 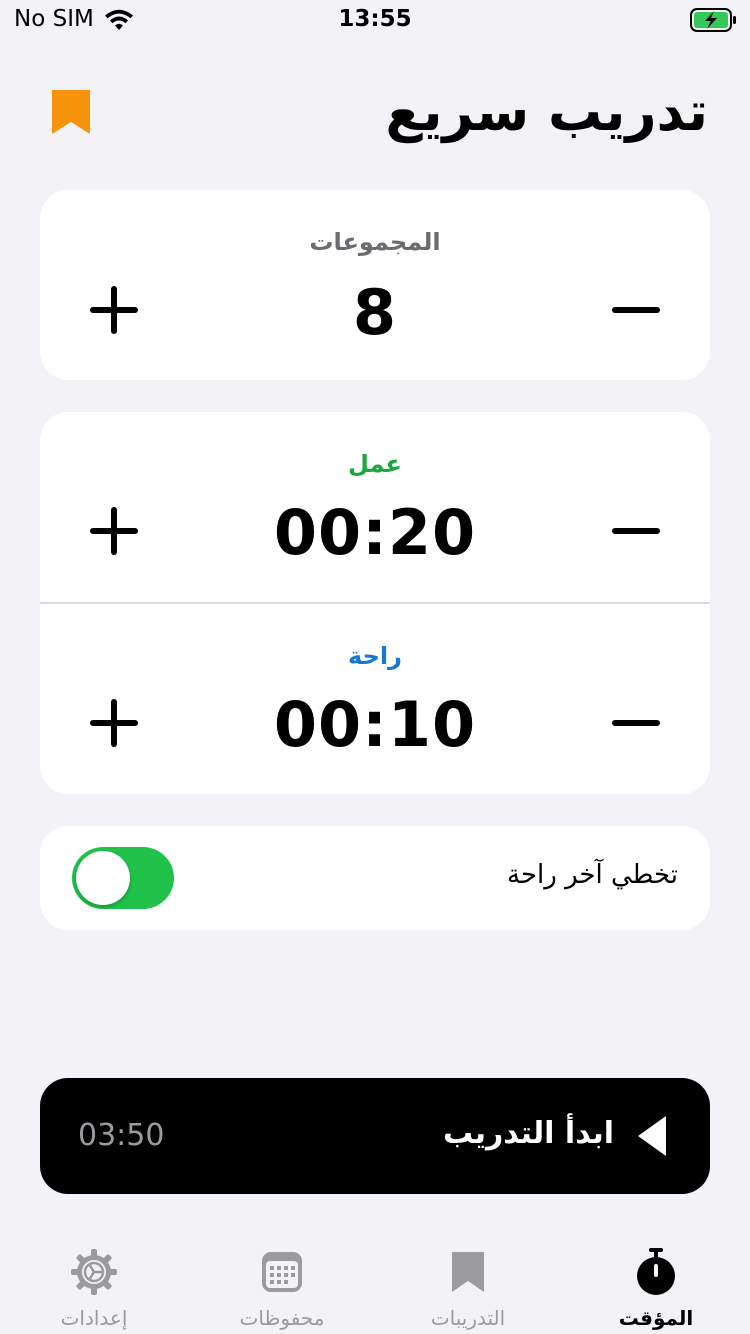 I want to click on play-icon, so click(x=652, y=1136).